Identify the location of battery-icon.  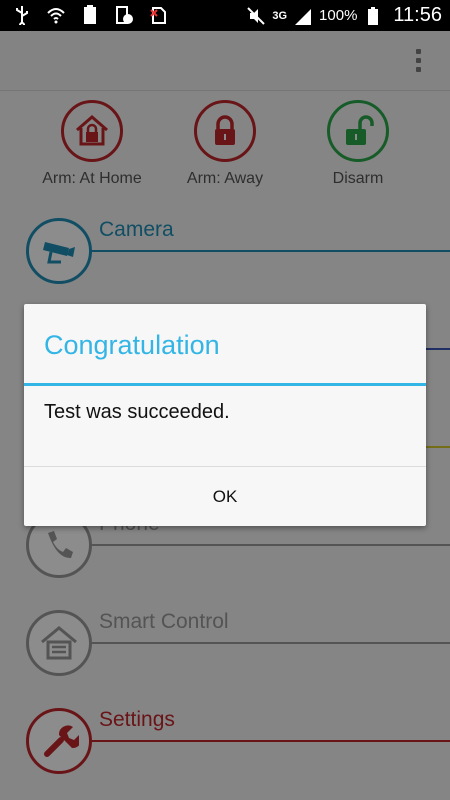
(373, 15).